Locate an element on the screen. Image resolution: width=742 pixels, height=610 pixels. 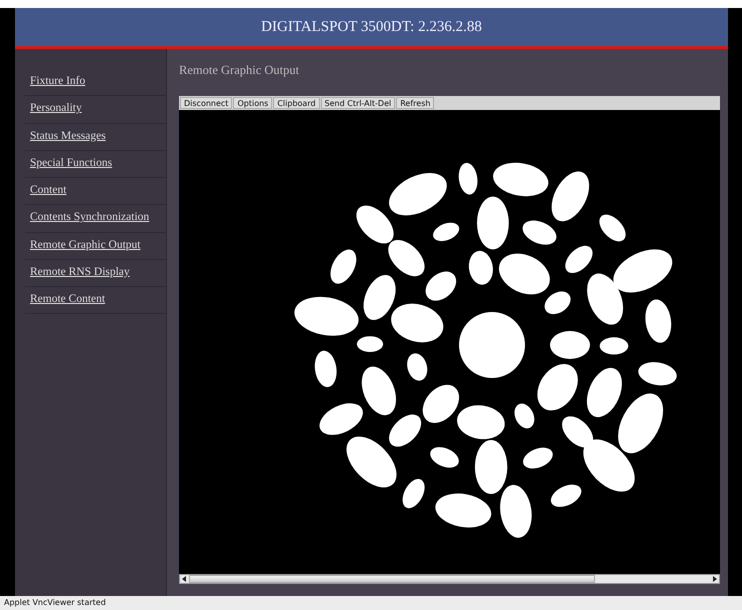
toolbar-button: Clipboard is located at coordinates (296, 102).